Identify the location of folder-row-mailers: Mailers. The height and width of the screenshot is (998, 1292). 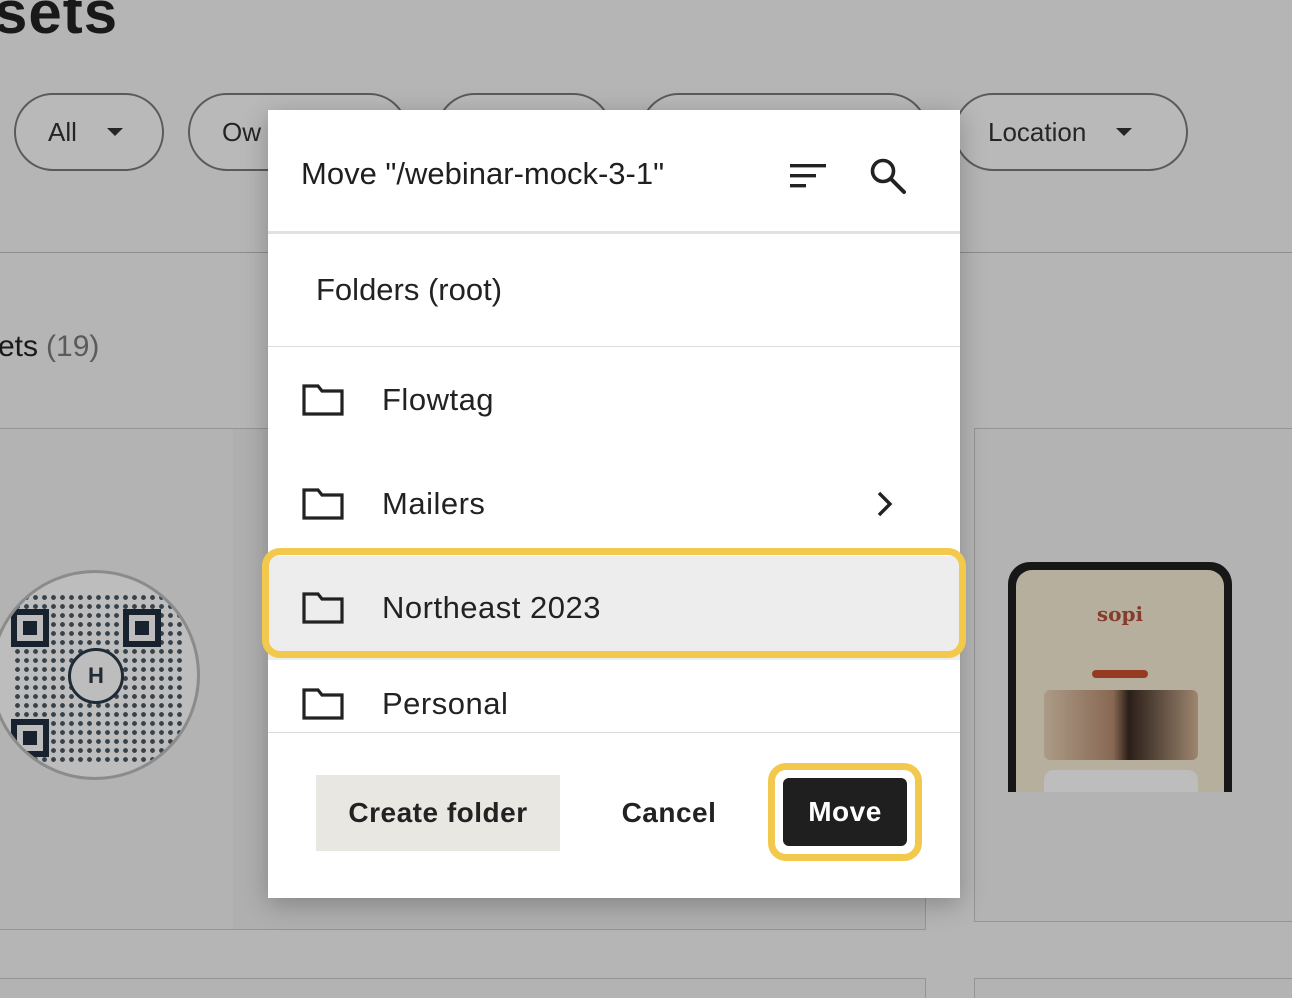
(614, 504).